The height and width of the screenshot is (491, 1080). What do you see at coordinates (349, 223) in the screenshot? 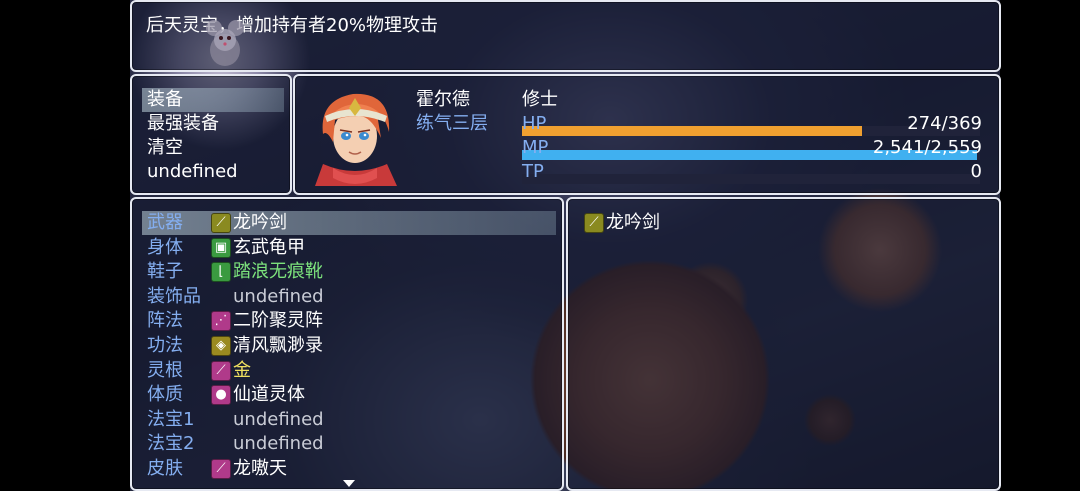
I see `equip-slot-row: 武器 ⟋ 龙吟剑` at bounding box center [349, 223].